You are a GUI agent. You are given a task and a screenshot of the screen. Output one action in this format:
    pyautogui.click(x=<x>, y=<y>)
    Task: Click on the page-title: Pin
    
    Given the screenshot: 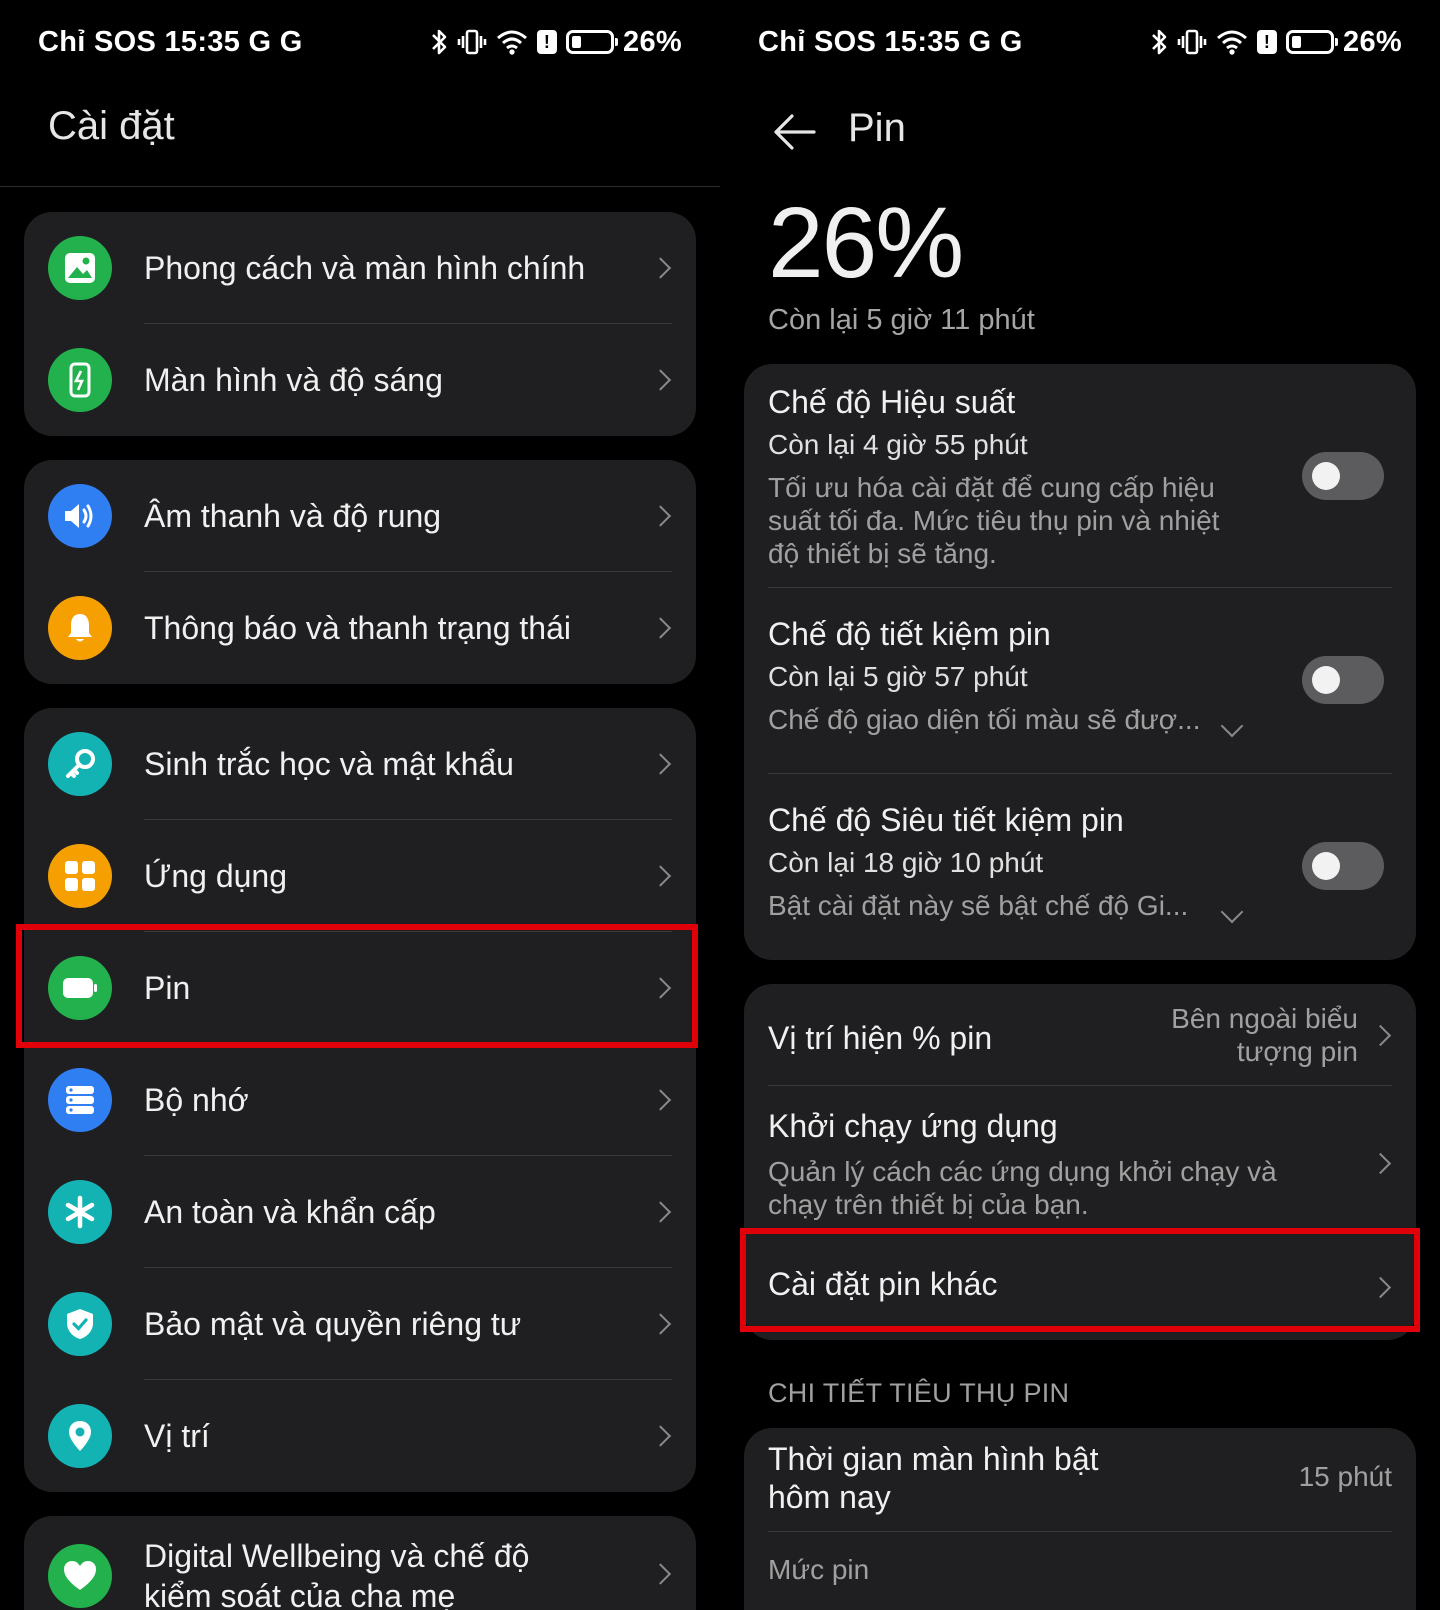 What is the action you would take?
    pyautogui.click(x=877, y=128)
    